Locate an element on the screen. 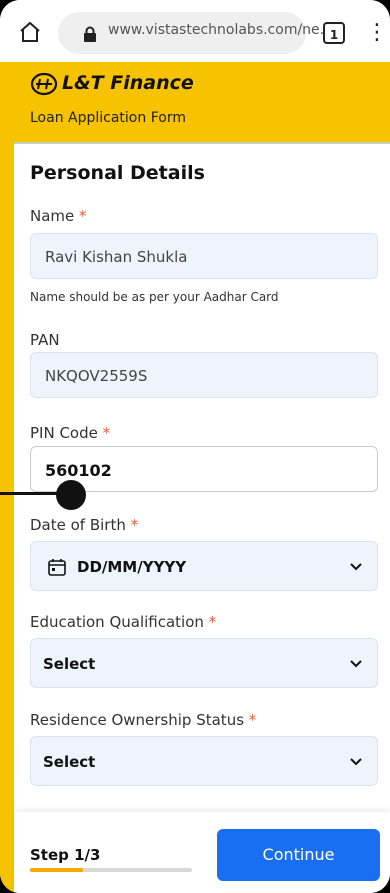 Image resolution: width=390 pixels, height=893 pixels. pin-label: PIN Code * is located at coordinates (70, 433).